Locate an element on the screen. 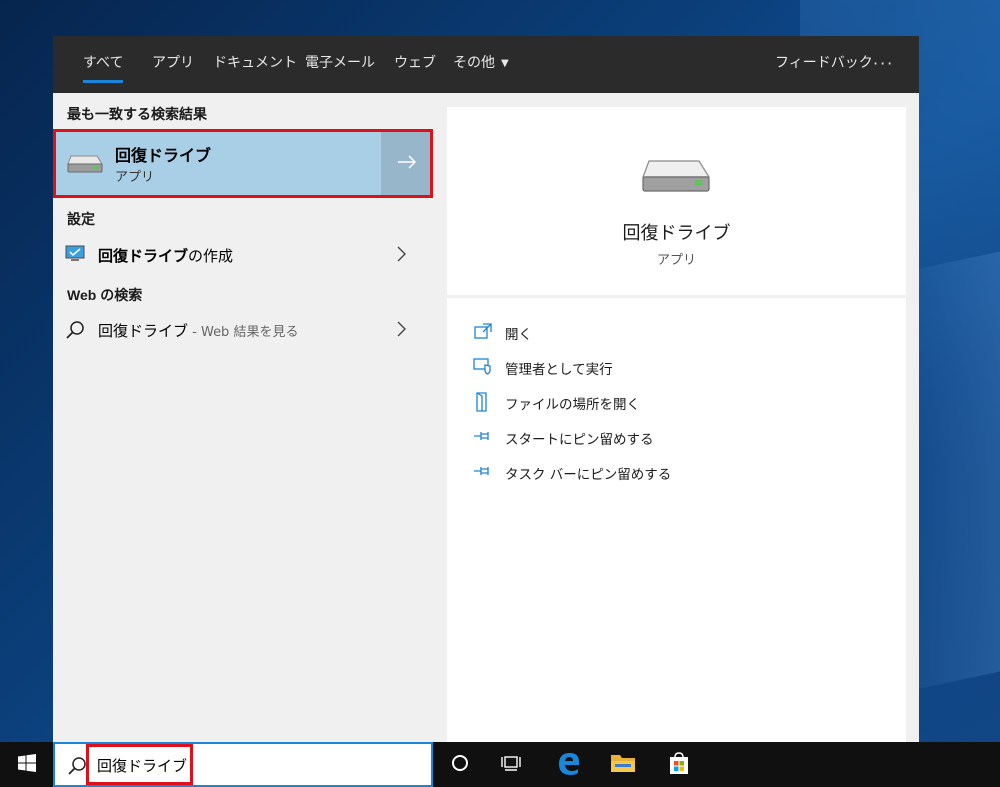 This screenshot has width=1000, height=787. action-open-file-location-label: ファイルの場所を開く is located at coordinates (572, 405).